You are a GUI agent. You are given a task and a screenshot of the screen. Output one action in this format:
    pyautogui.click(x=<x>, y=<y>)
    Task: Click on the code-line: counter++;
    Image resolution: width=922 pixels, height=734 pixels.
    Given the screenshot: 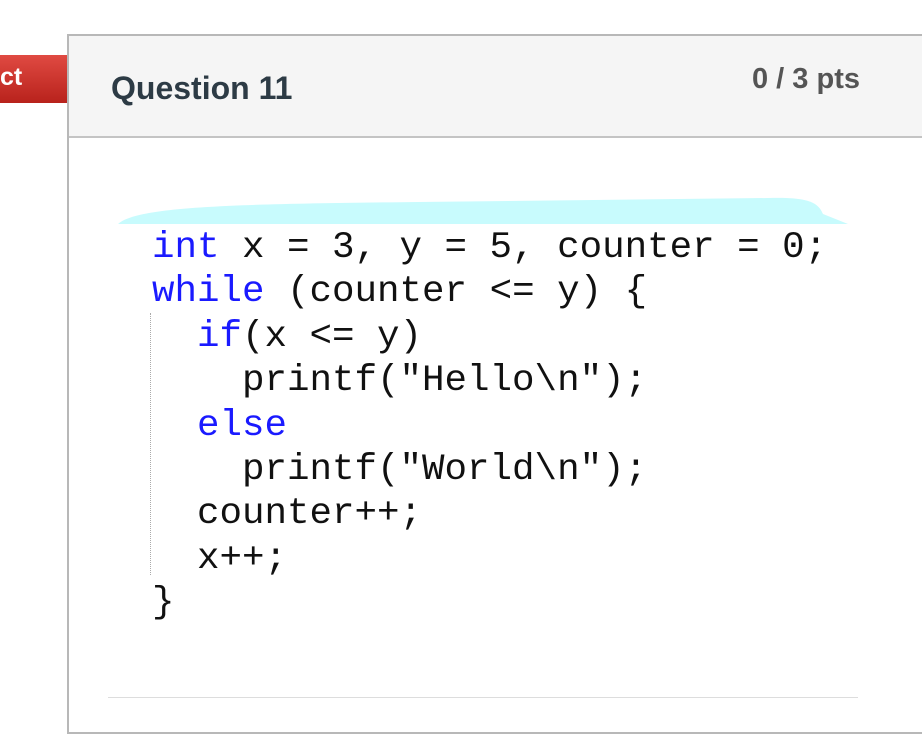 What is the action you would take?
    pyautogui.click(x=489, y=514)
    